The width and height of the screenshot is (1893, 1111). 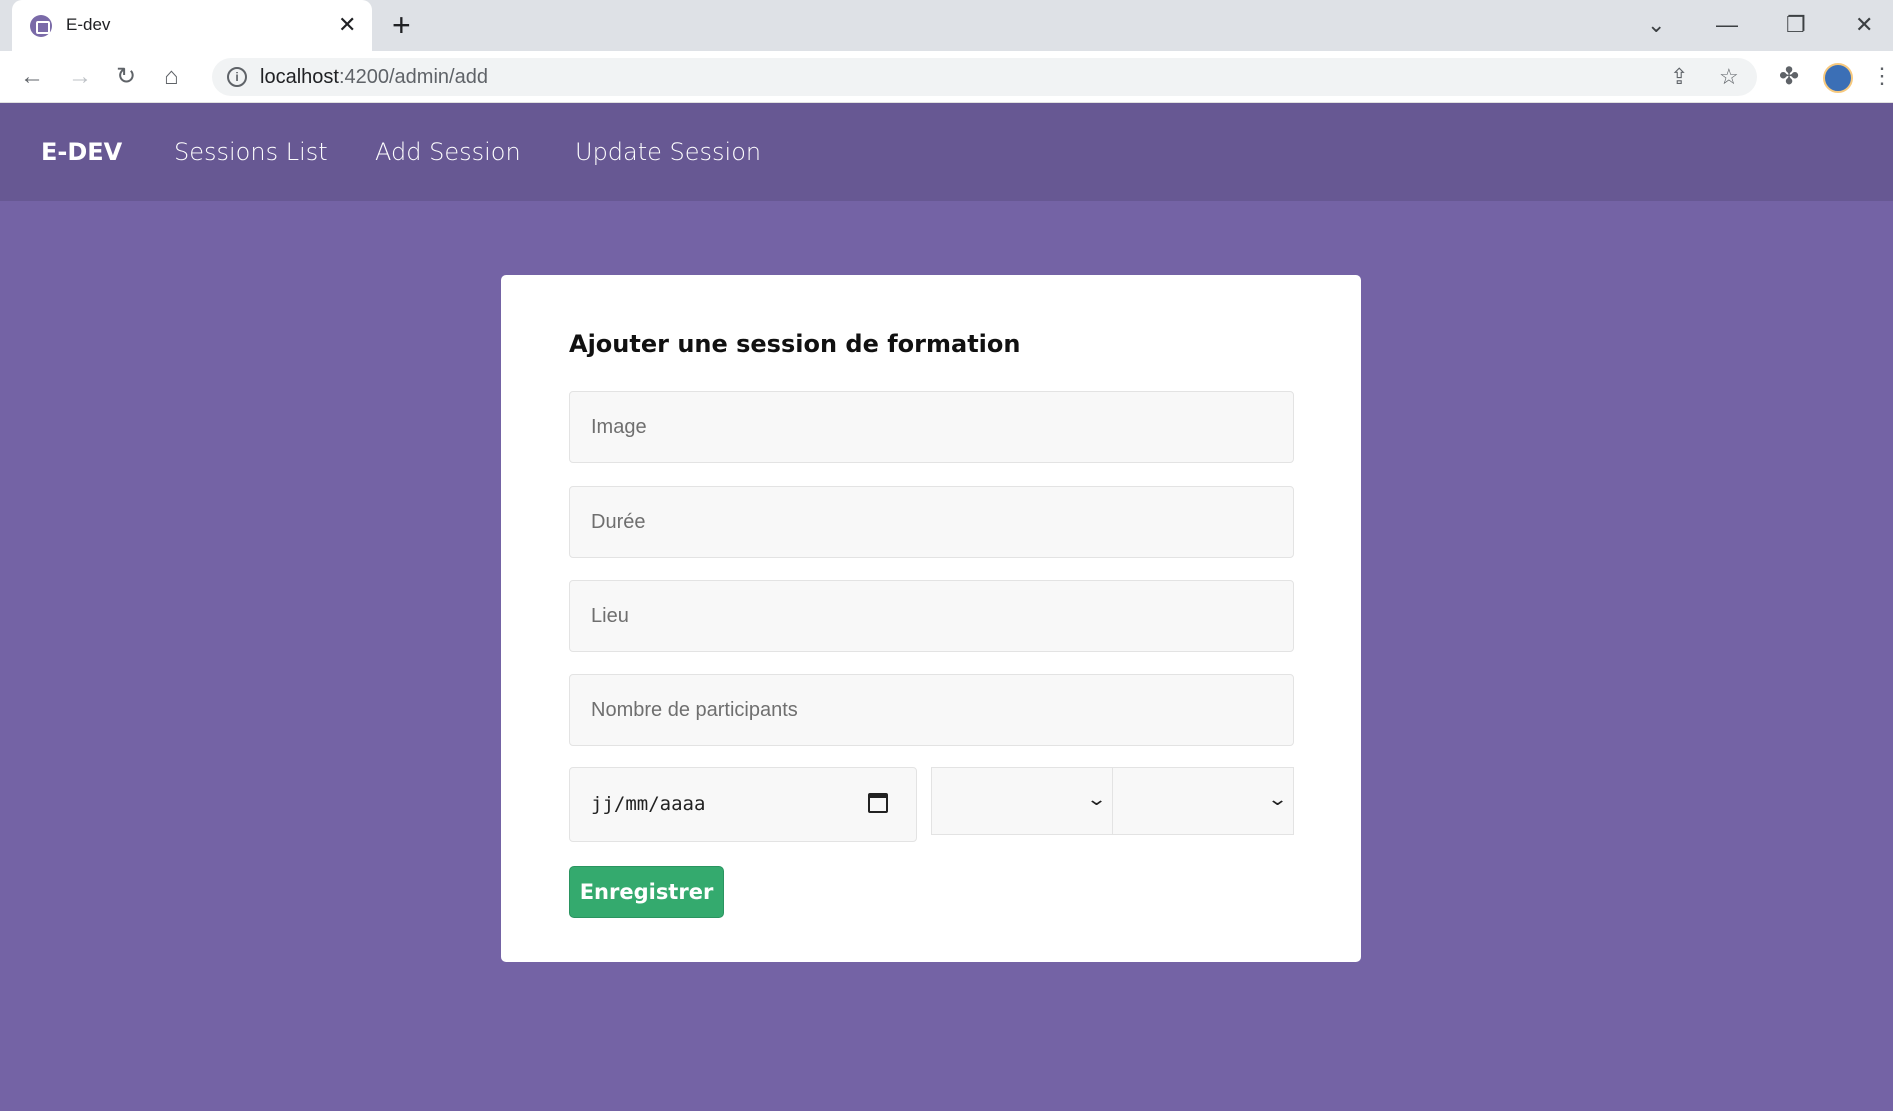 What do you see at coordinates (1864, 25) in the screenshot?
I see `close-window-icon: ✕` at bounding box center [1864, 25].